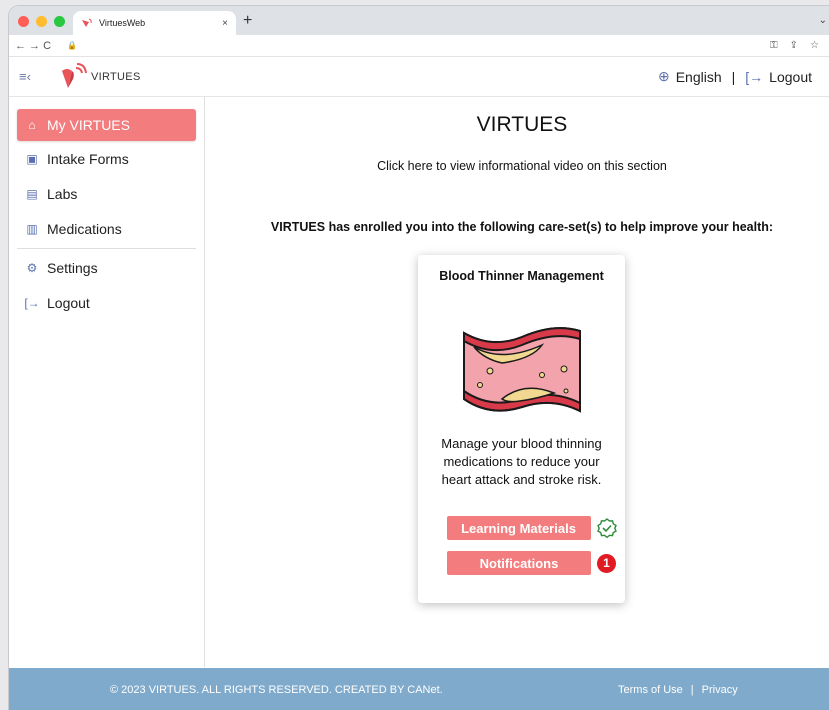  Describe the element at coordinates (522, 124) in the screenshot. I see `page-title: VIRTUES` at that location.